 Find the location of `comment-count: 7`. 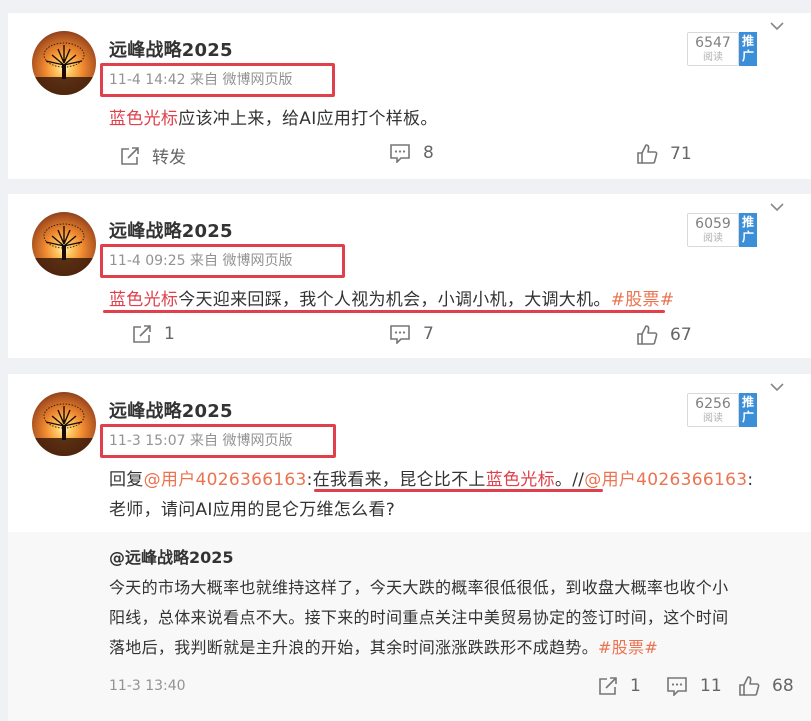

comment-count: 7 is located at coordinates (428, 334).